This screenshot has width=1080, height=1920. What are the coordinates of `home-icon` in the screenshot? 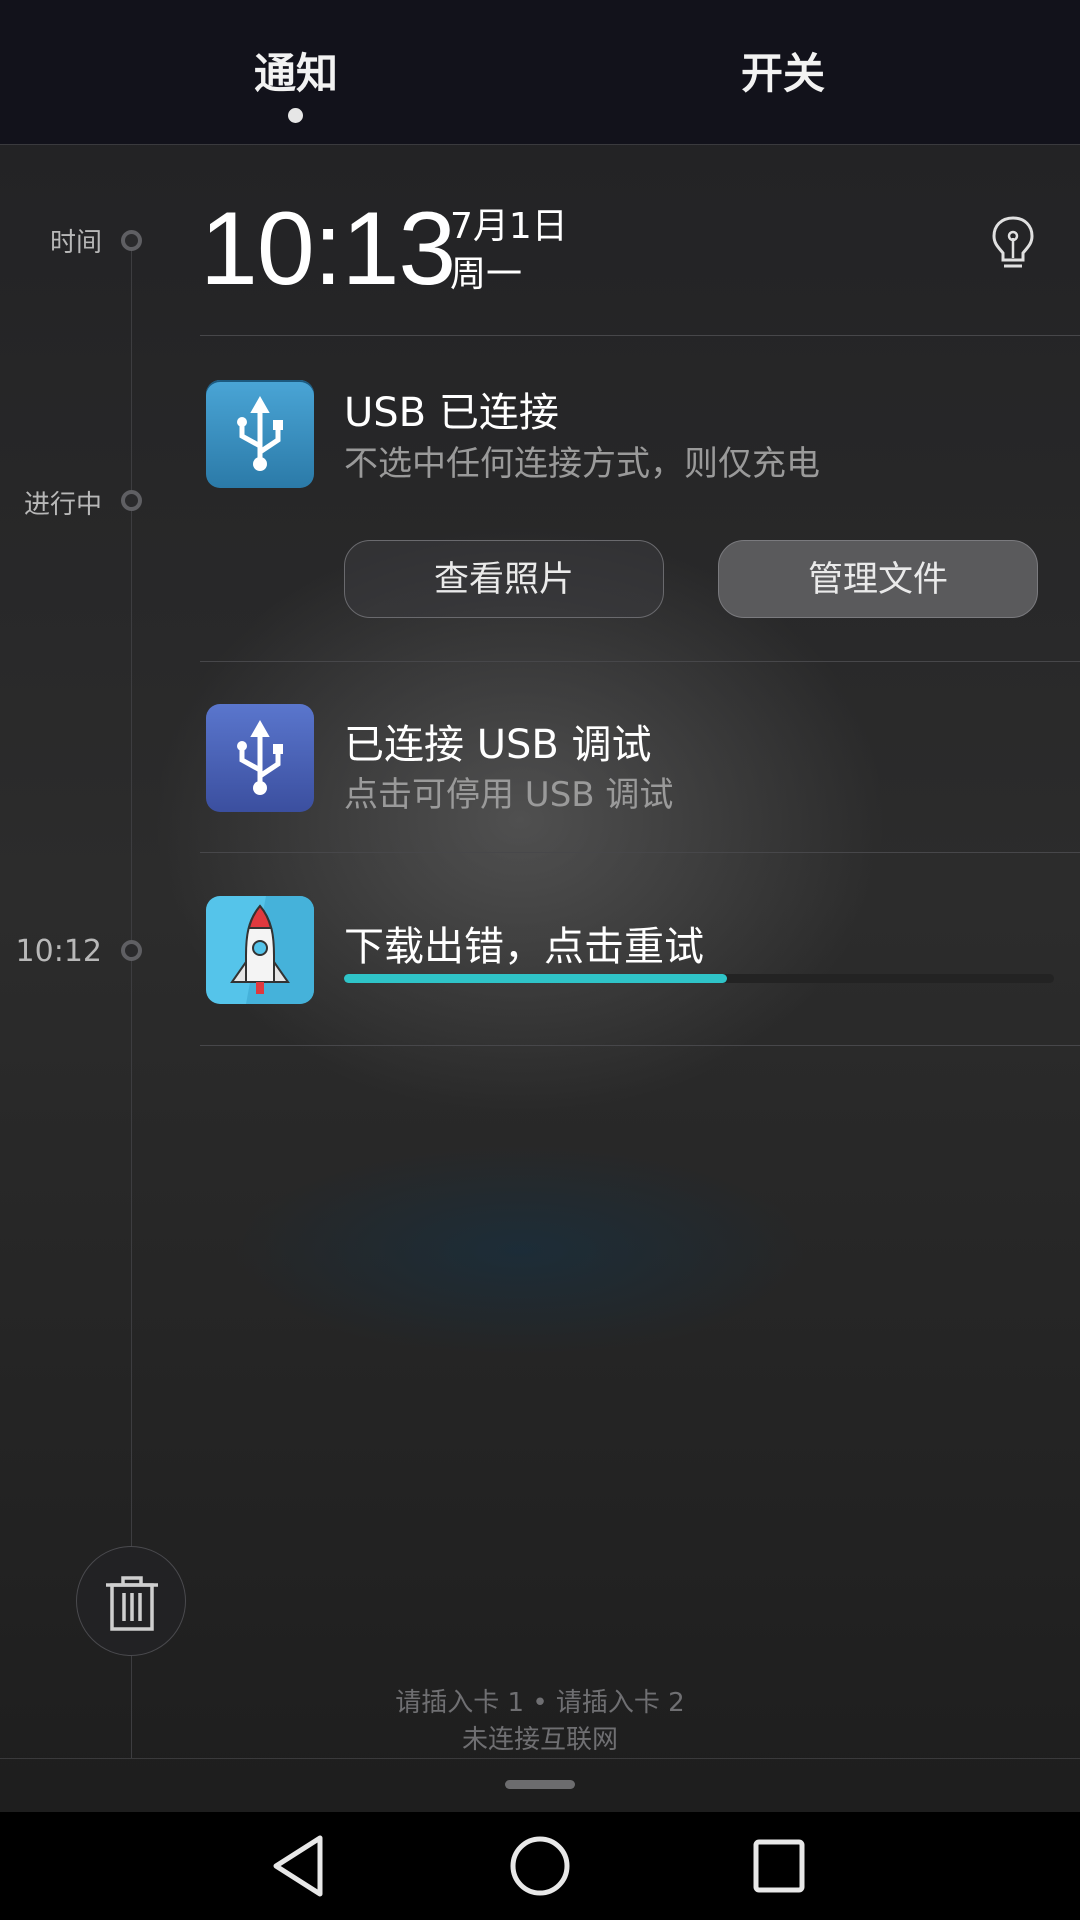 It's located at (540, 1866).